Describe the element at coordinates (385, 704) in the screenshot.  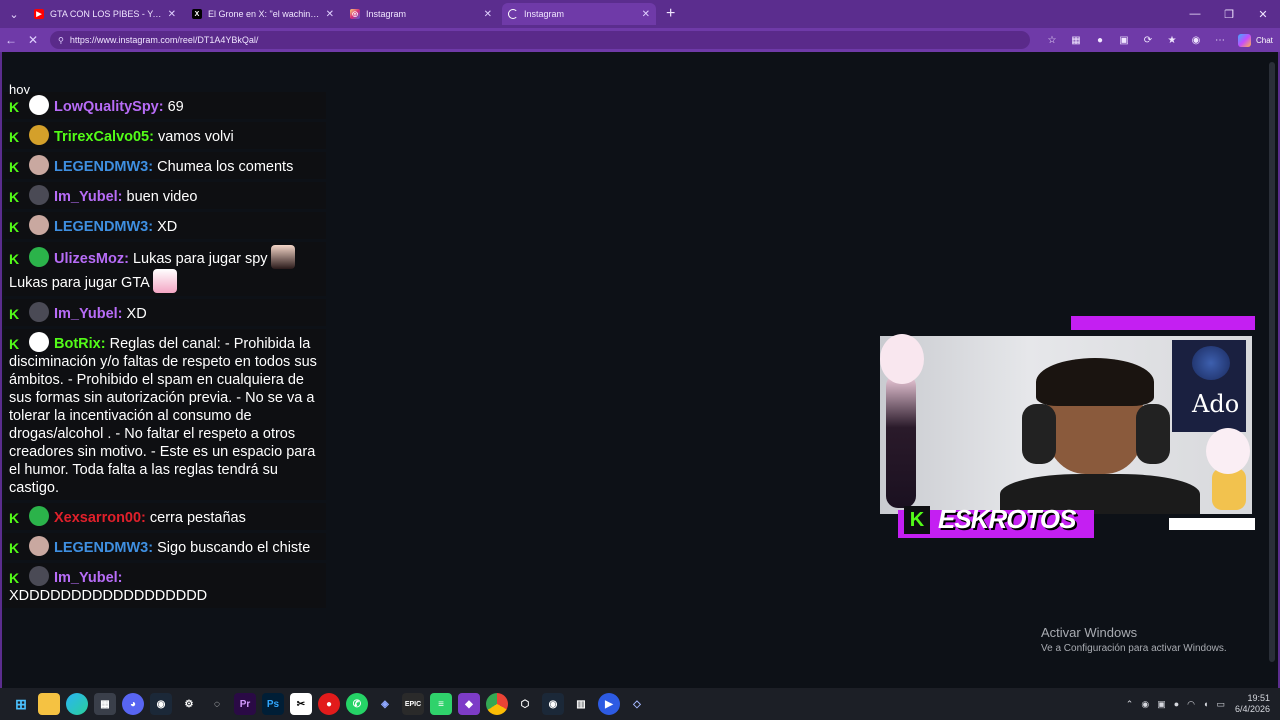
I see `app-icon: ◈` at that location.